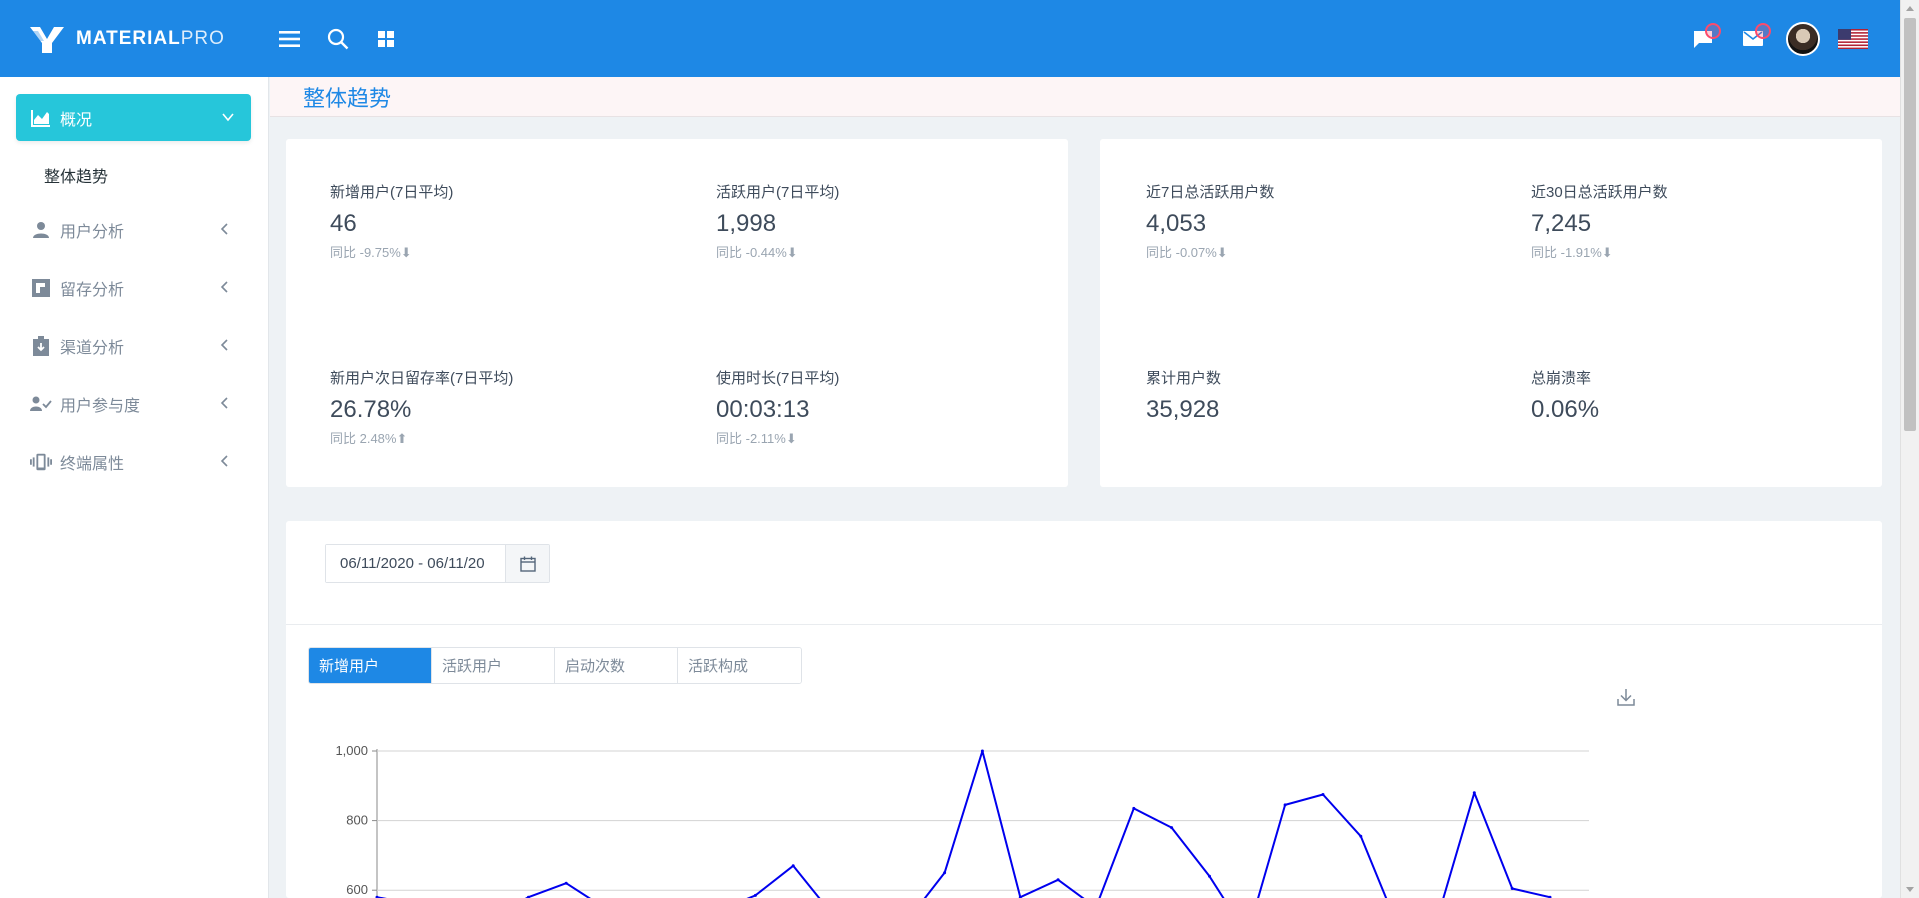  I want to click on y-tick-label: 800, so click(357, 820).